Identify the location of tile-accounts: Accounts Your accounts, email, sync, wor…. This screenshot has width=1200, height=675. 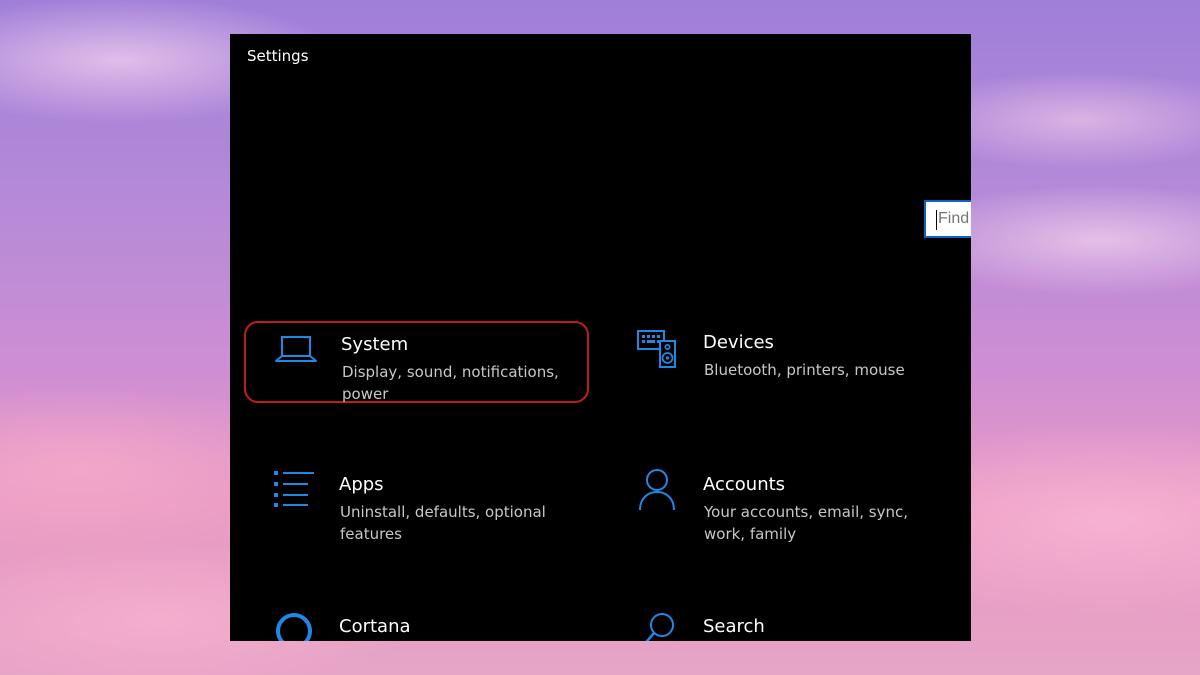
(780, 504).